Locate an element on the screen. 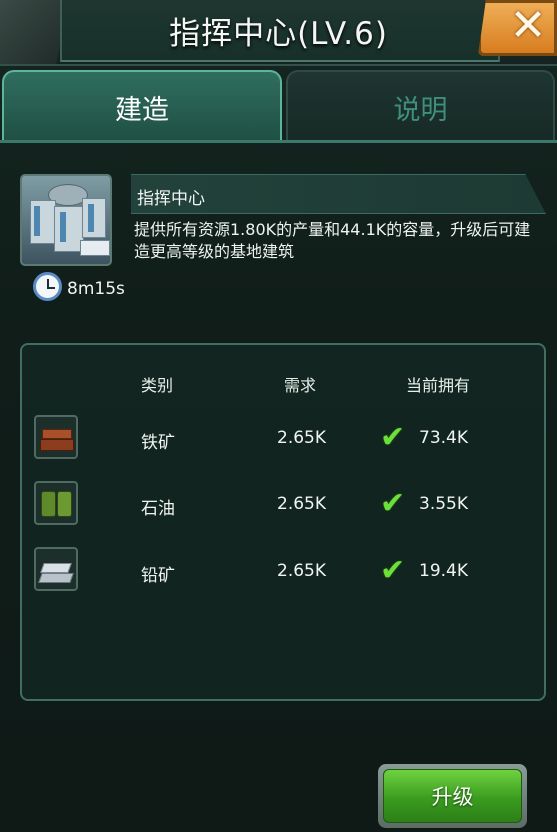 The image size is (557, 832). oil-barrel-icon is located at coordinates (56, 503).